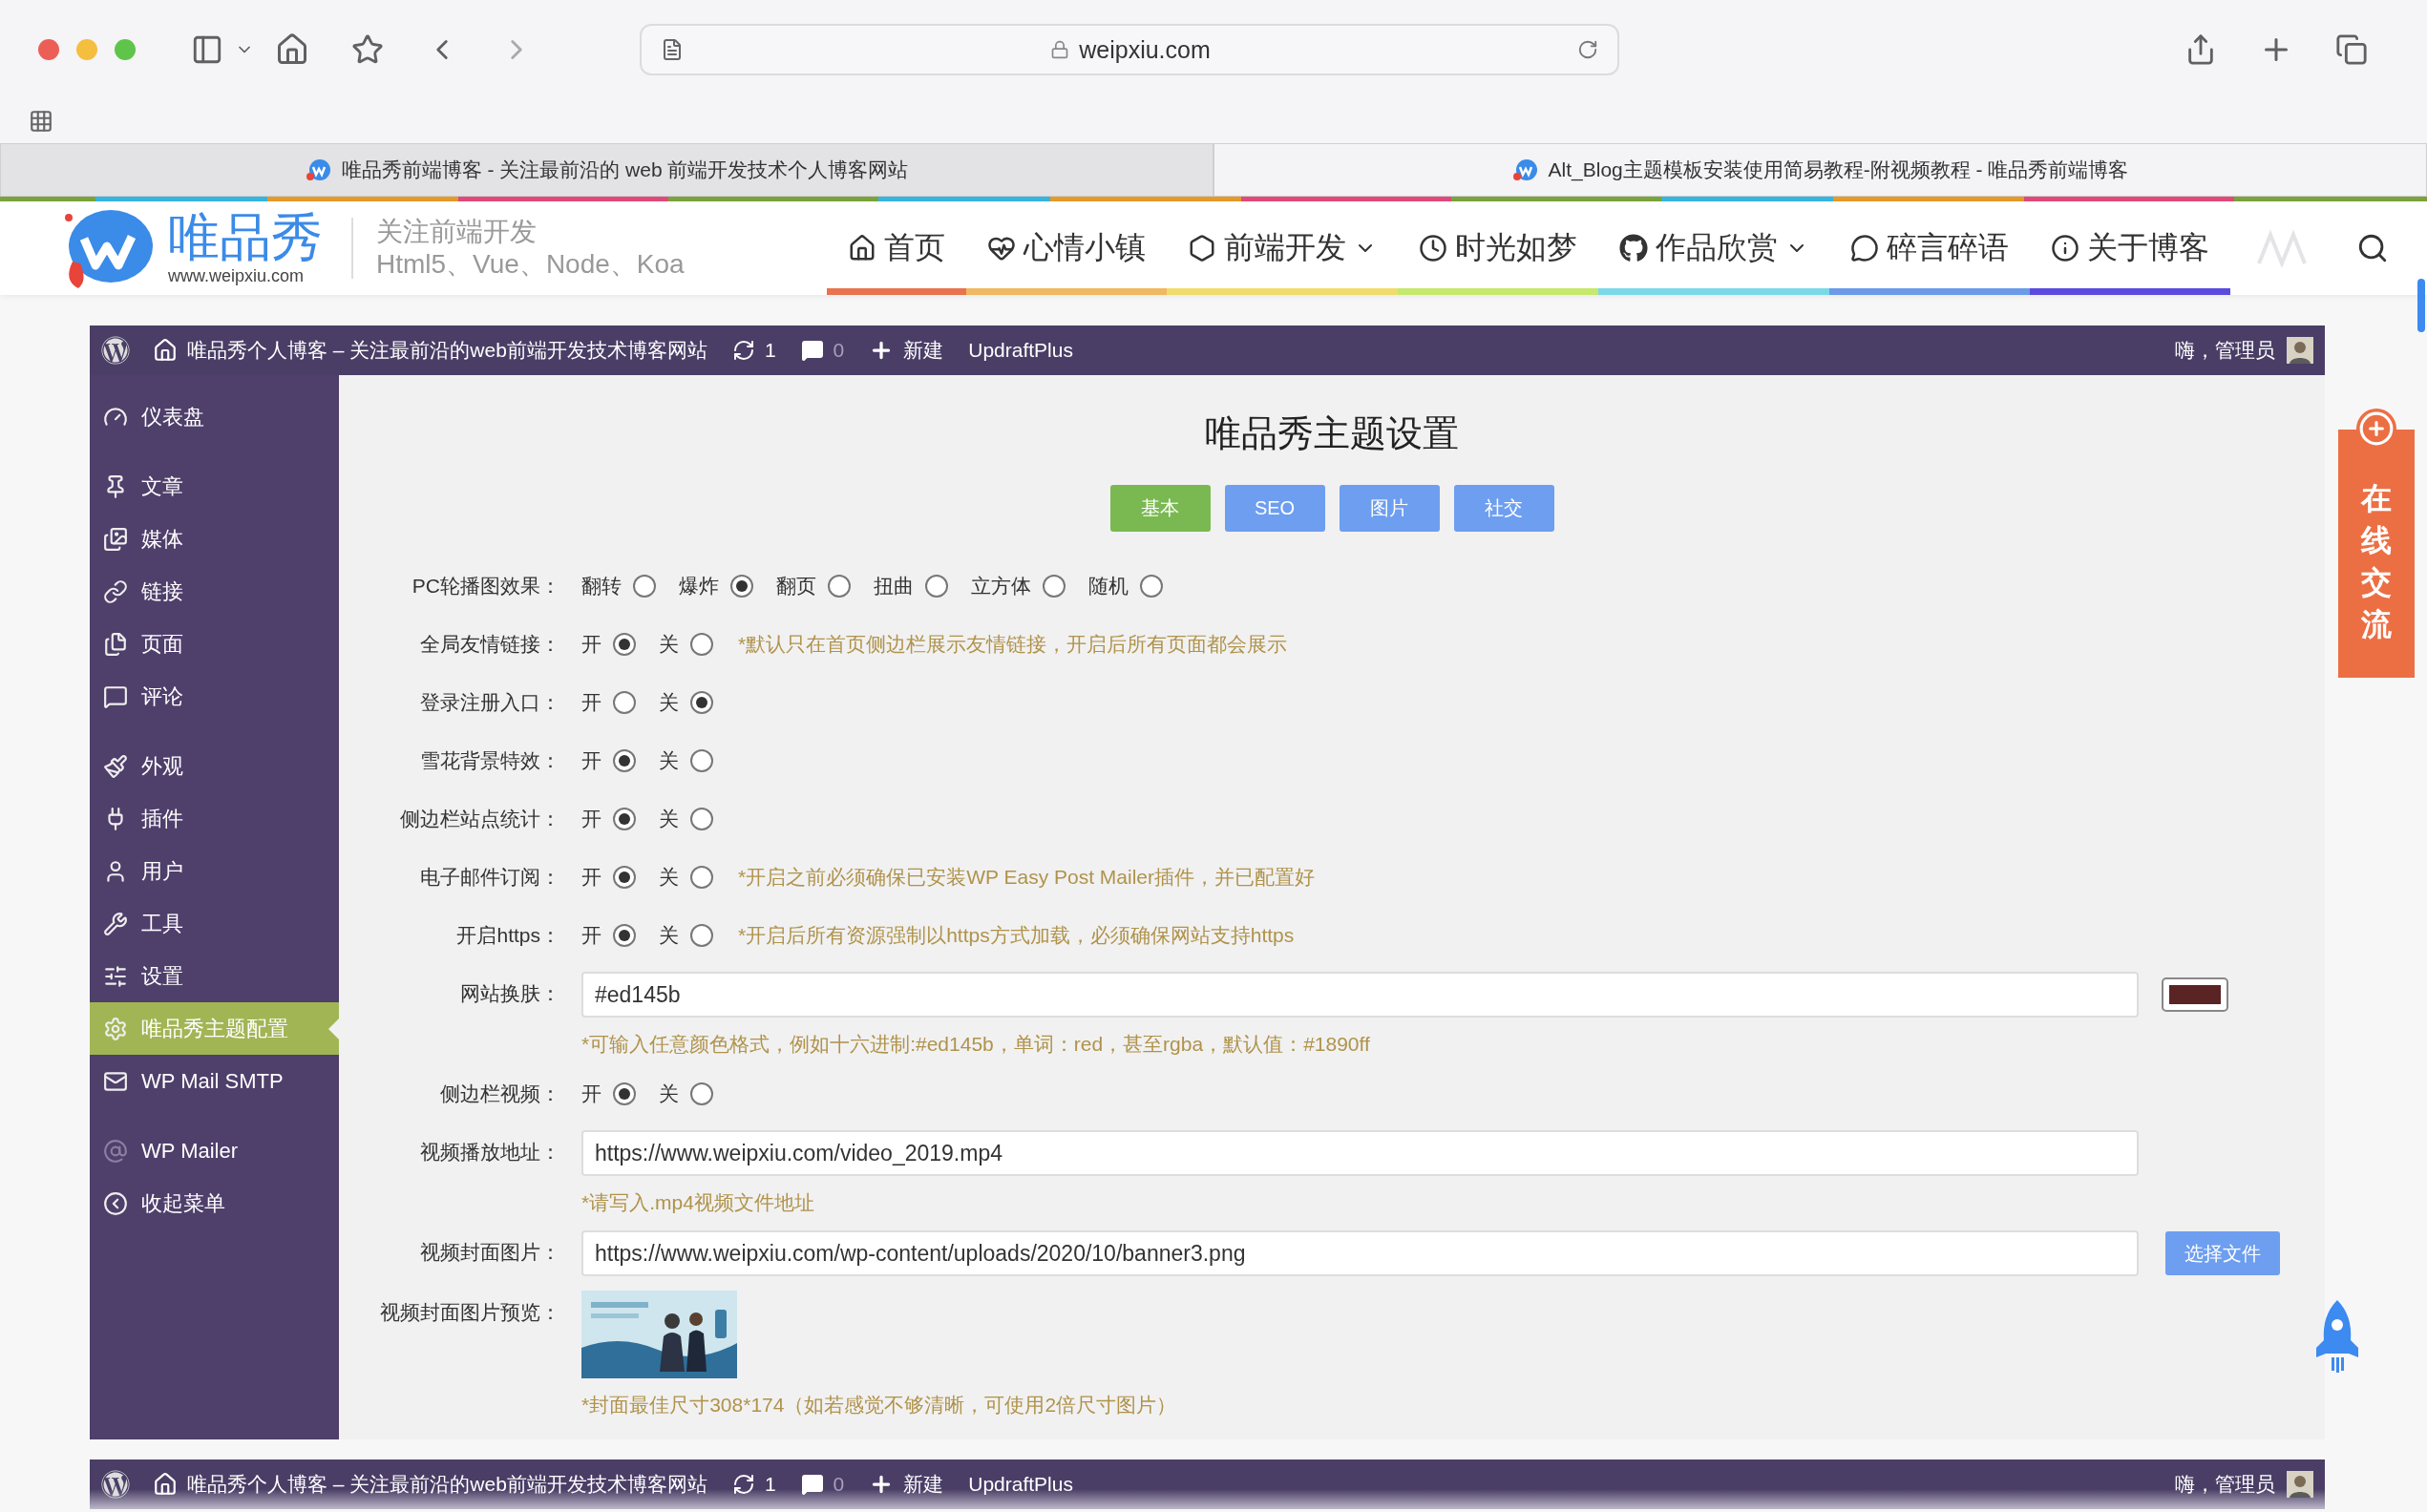 The width and height of the screenshot is (2427, 1512). I want to click on nav-link: 碎言碎语, so click(1929, 248).